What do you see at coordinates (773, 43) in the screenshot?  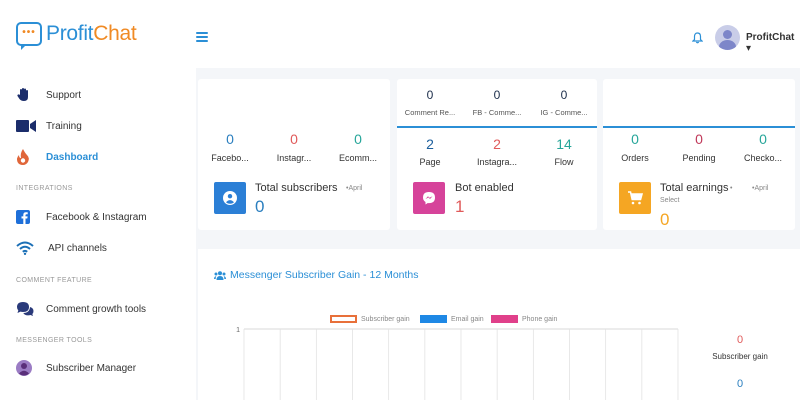 I see `user-menu: ProfitChat ▾` at bounding box center [773, 43].